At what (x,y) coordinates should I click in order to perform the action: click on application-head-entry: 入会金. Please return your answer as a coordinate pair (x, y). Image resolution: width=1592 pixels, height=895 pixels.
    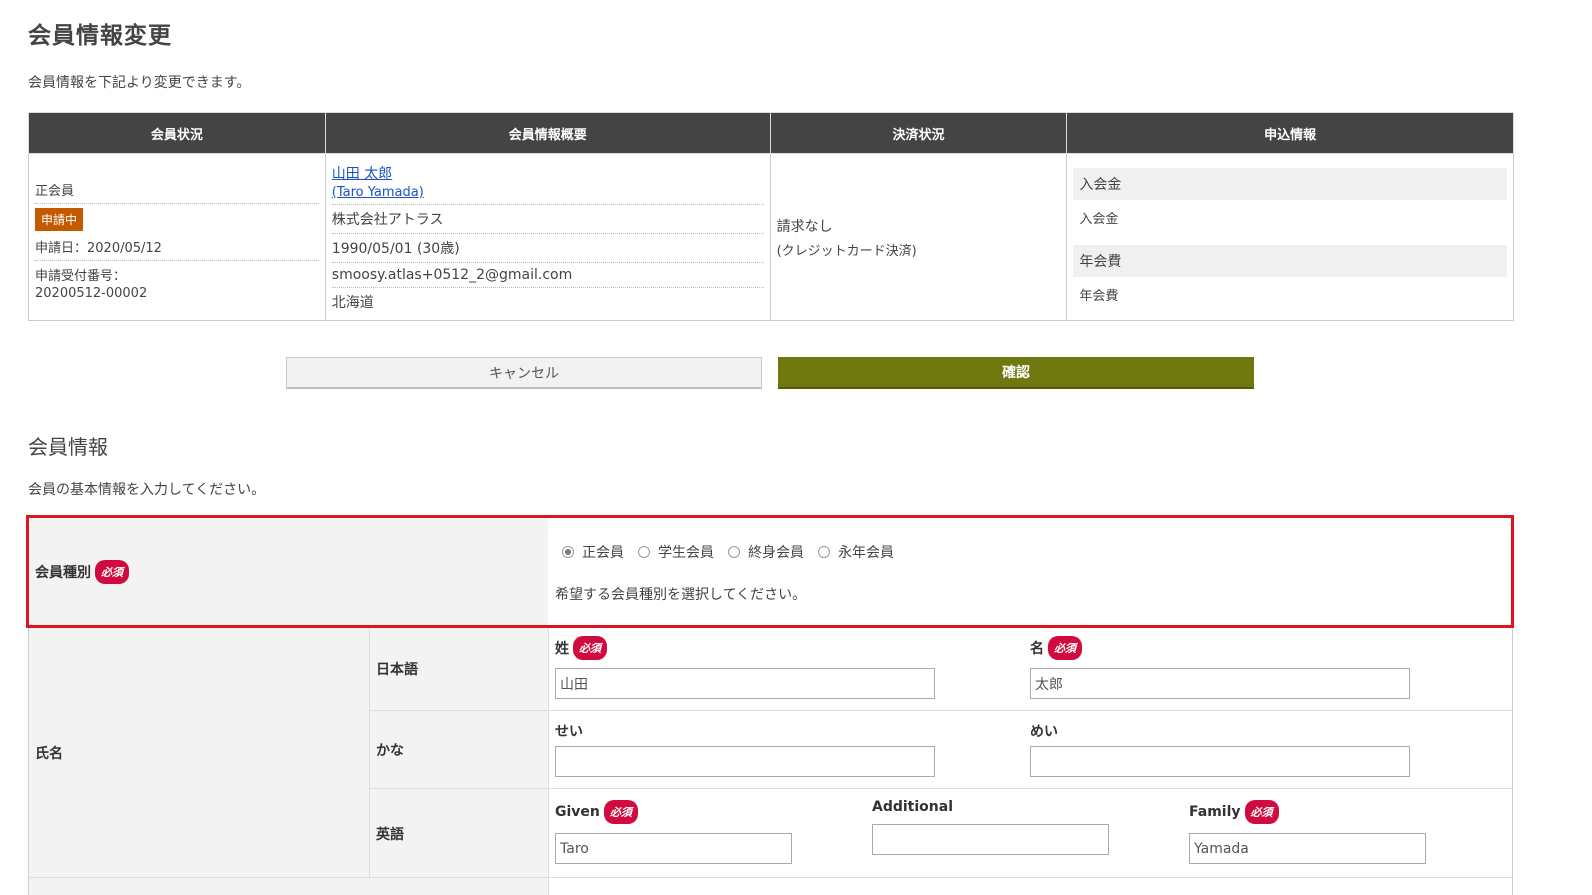
    Looking at the image, I should click on (1290, 184).